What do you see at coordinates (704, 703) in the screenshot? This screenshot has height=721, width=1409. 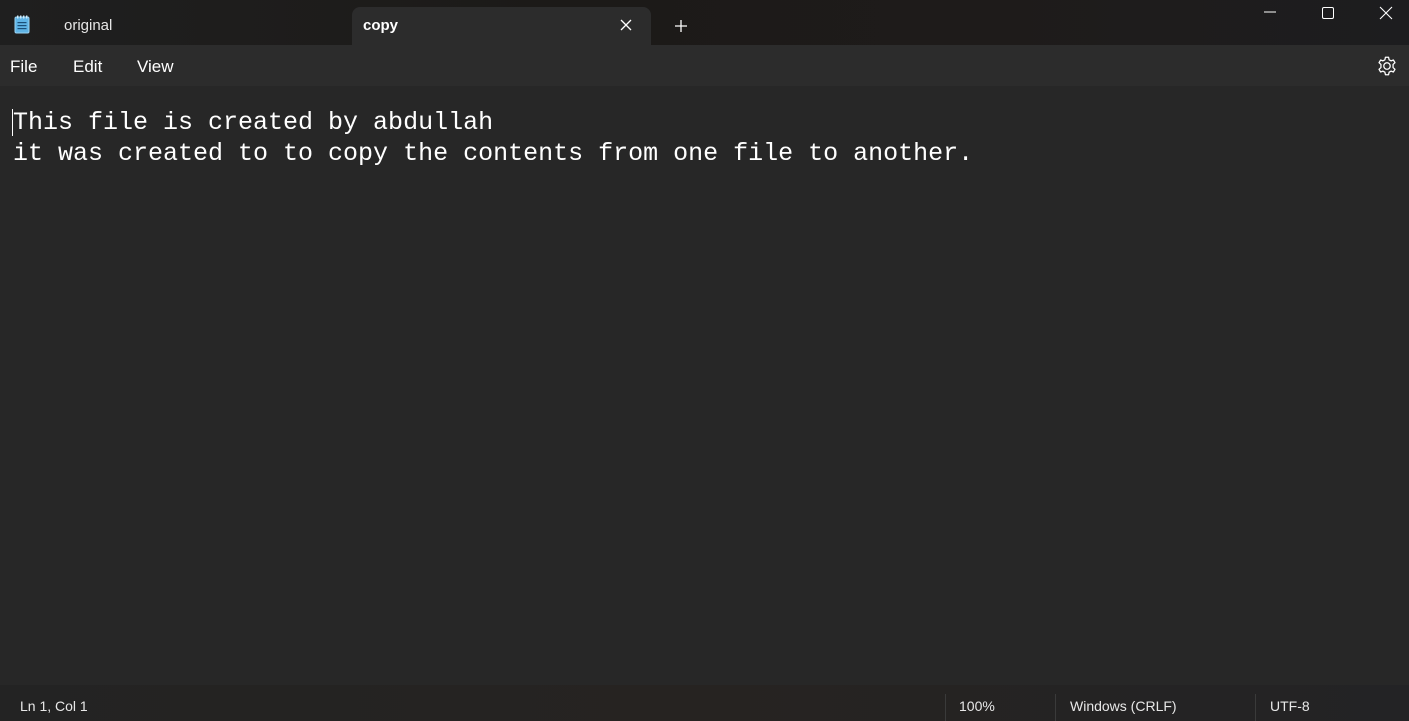 I see `status-bar: Ln 1, Col 1 100% Windows (CRLF) UTF-8` at bounding box center [704, 703].